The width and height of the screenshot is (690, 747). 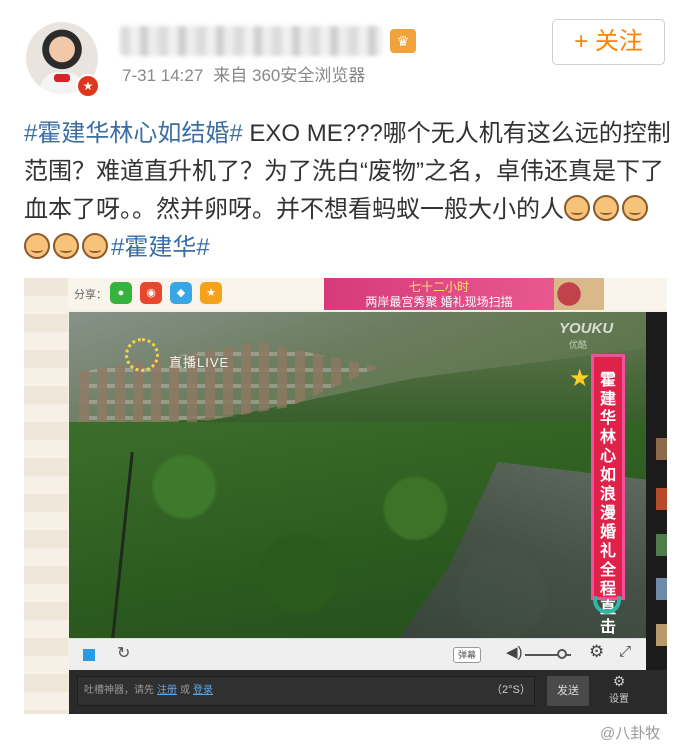 What do you see at coordinates (578, 345) in the screenshot?
I see `youku-sub-logo: 优酷` at bounding box center [578, 345].